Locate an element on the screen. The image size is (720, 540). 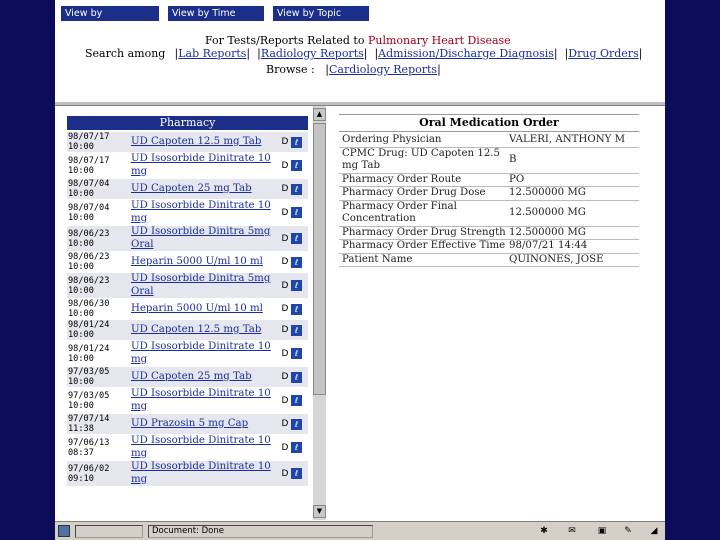
pharmacy-row: 98/07/17 10:00 UD Capoten 12.5 mg Tab Dℓ is located at coordinates (187, 142).